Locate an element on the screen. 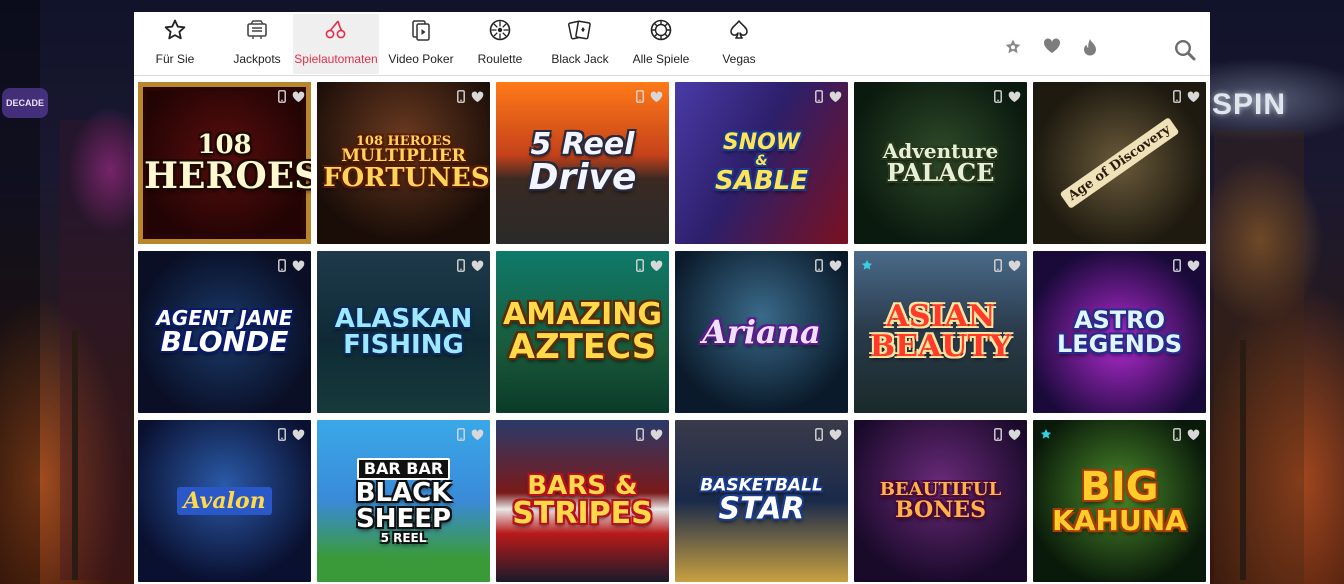  game-tile: Adventure PALACE is located at coordinates (940, 163).